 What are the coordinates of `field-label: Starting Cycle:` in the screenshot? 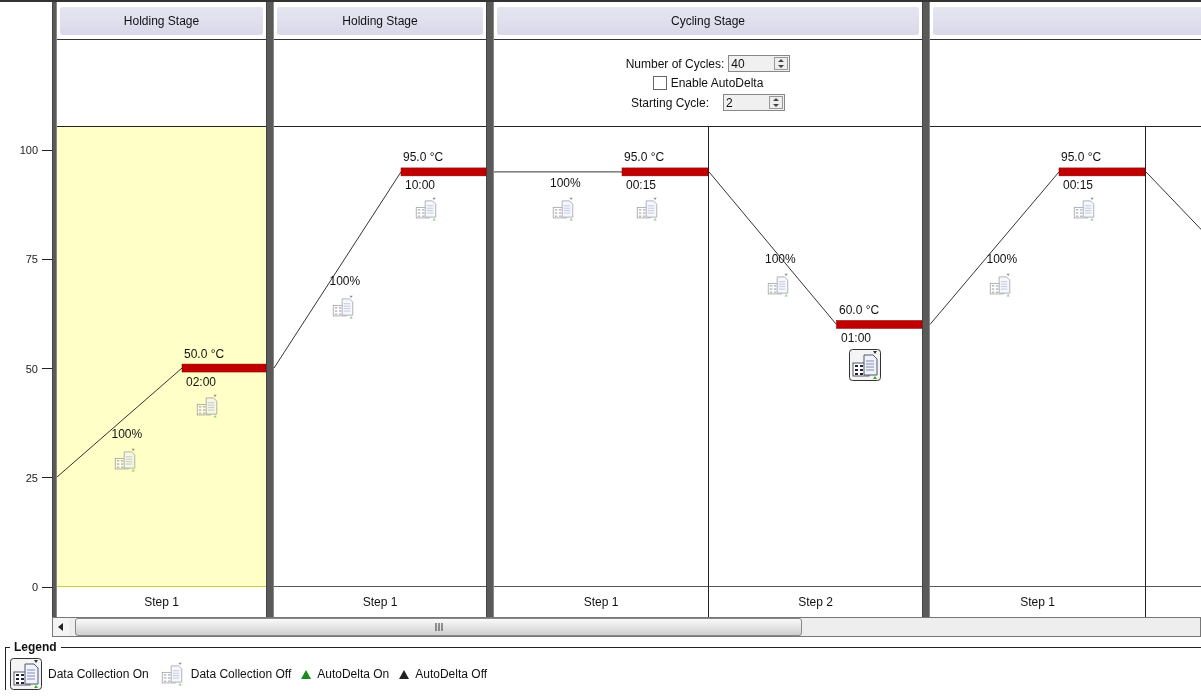 It's located at (670, 102).